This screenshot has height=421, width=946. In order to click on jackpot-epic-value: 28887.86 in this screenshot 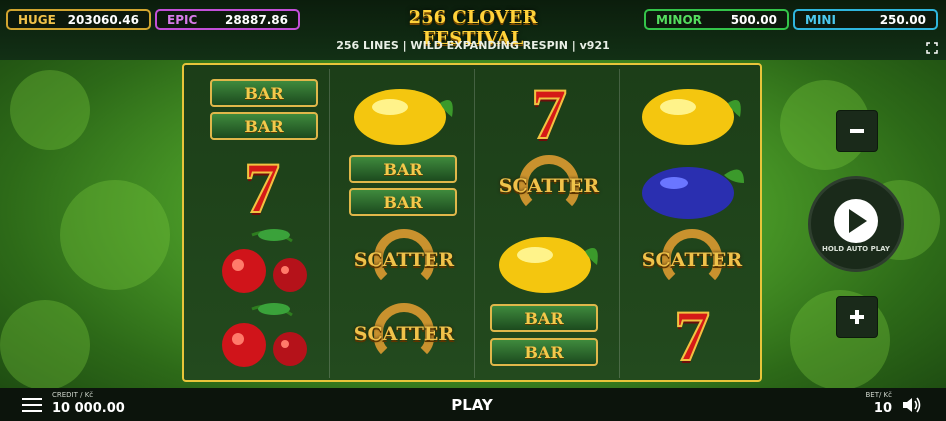, I will do `click(256, 19)`.